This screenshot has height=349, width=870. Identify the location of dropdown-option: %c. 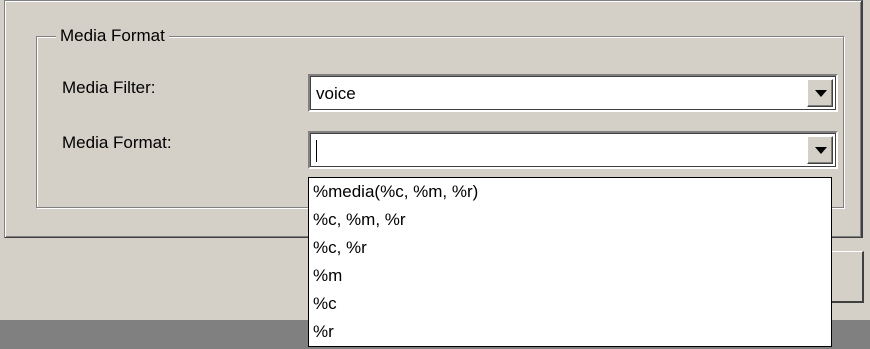
(570, 304).